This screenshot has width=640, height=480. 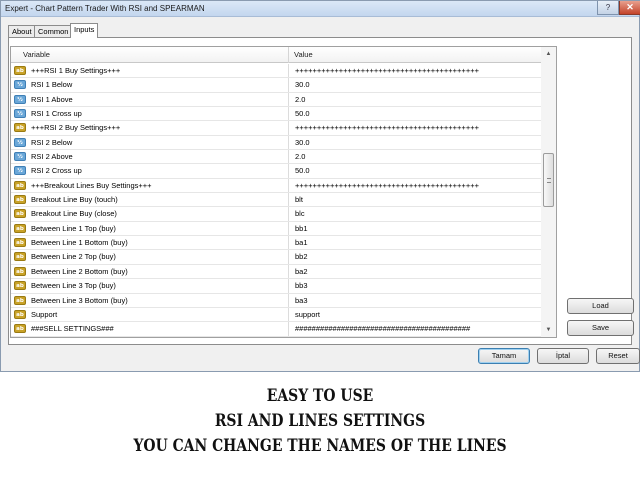 I want to click on variable-cell: ab Breakout Line Buy (touch), so click(x=150, y=200).